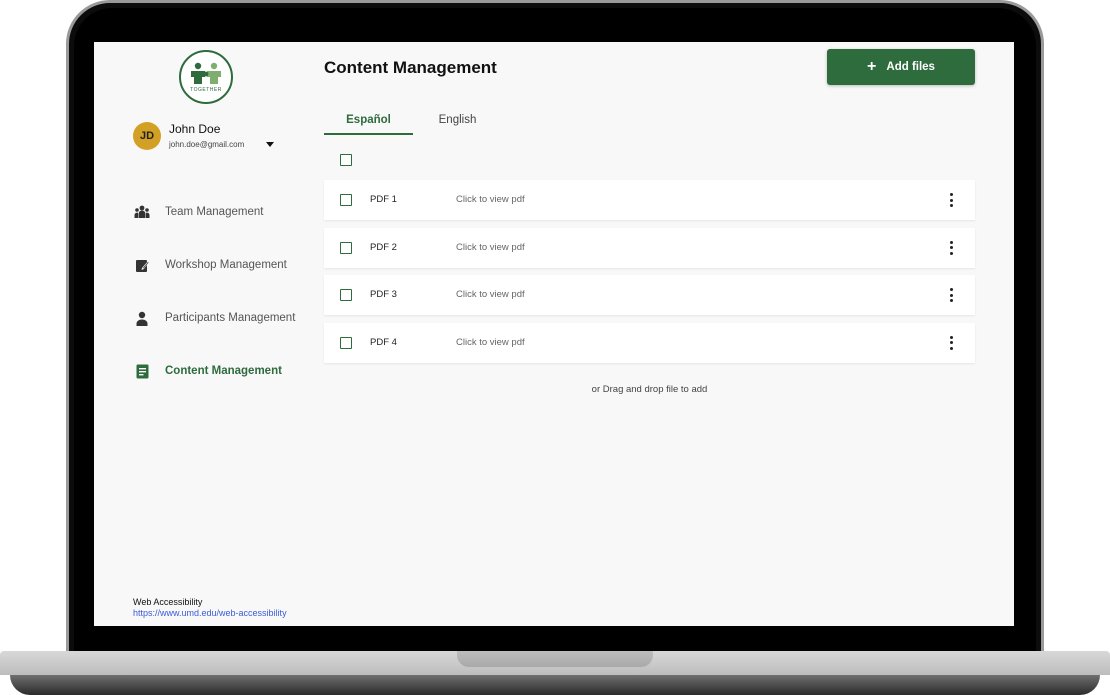  Describe the element at coordinates (872, 66) in the screenshot. I see `plus-icon: +` at that location.